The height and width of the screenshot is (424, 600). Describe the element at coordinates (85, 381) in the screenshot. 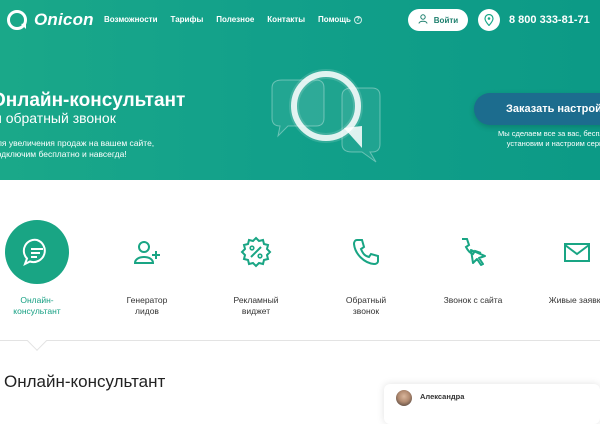

I see `section-title: Онлайн-консультант` at that location.